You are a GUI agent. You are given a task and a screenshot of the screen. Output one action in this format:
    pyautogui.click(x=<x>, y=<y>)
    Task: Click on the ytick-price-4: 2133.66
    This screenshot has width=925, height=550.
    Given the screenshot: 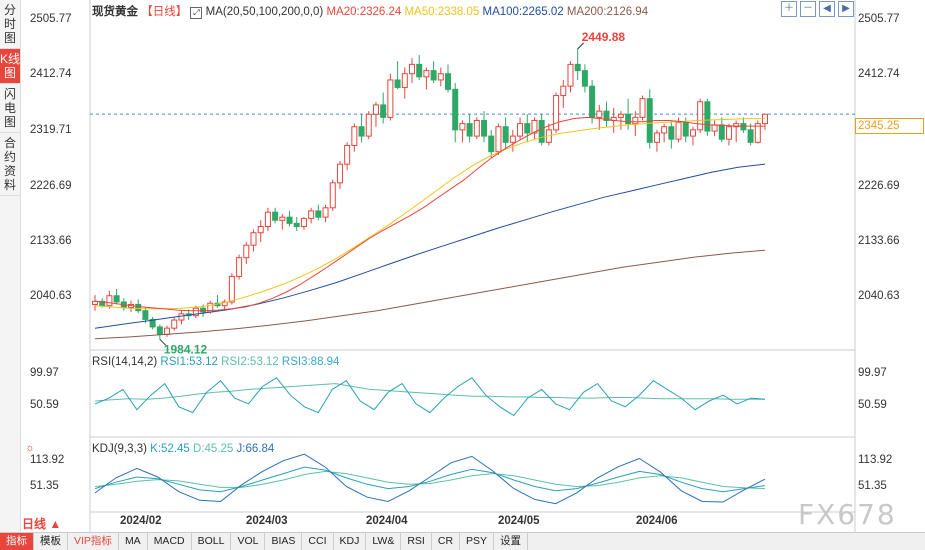 What is the action you would take?
    pyautogui.click(x=51, y=241)
    